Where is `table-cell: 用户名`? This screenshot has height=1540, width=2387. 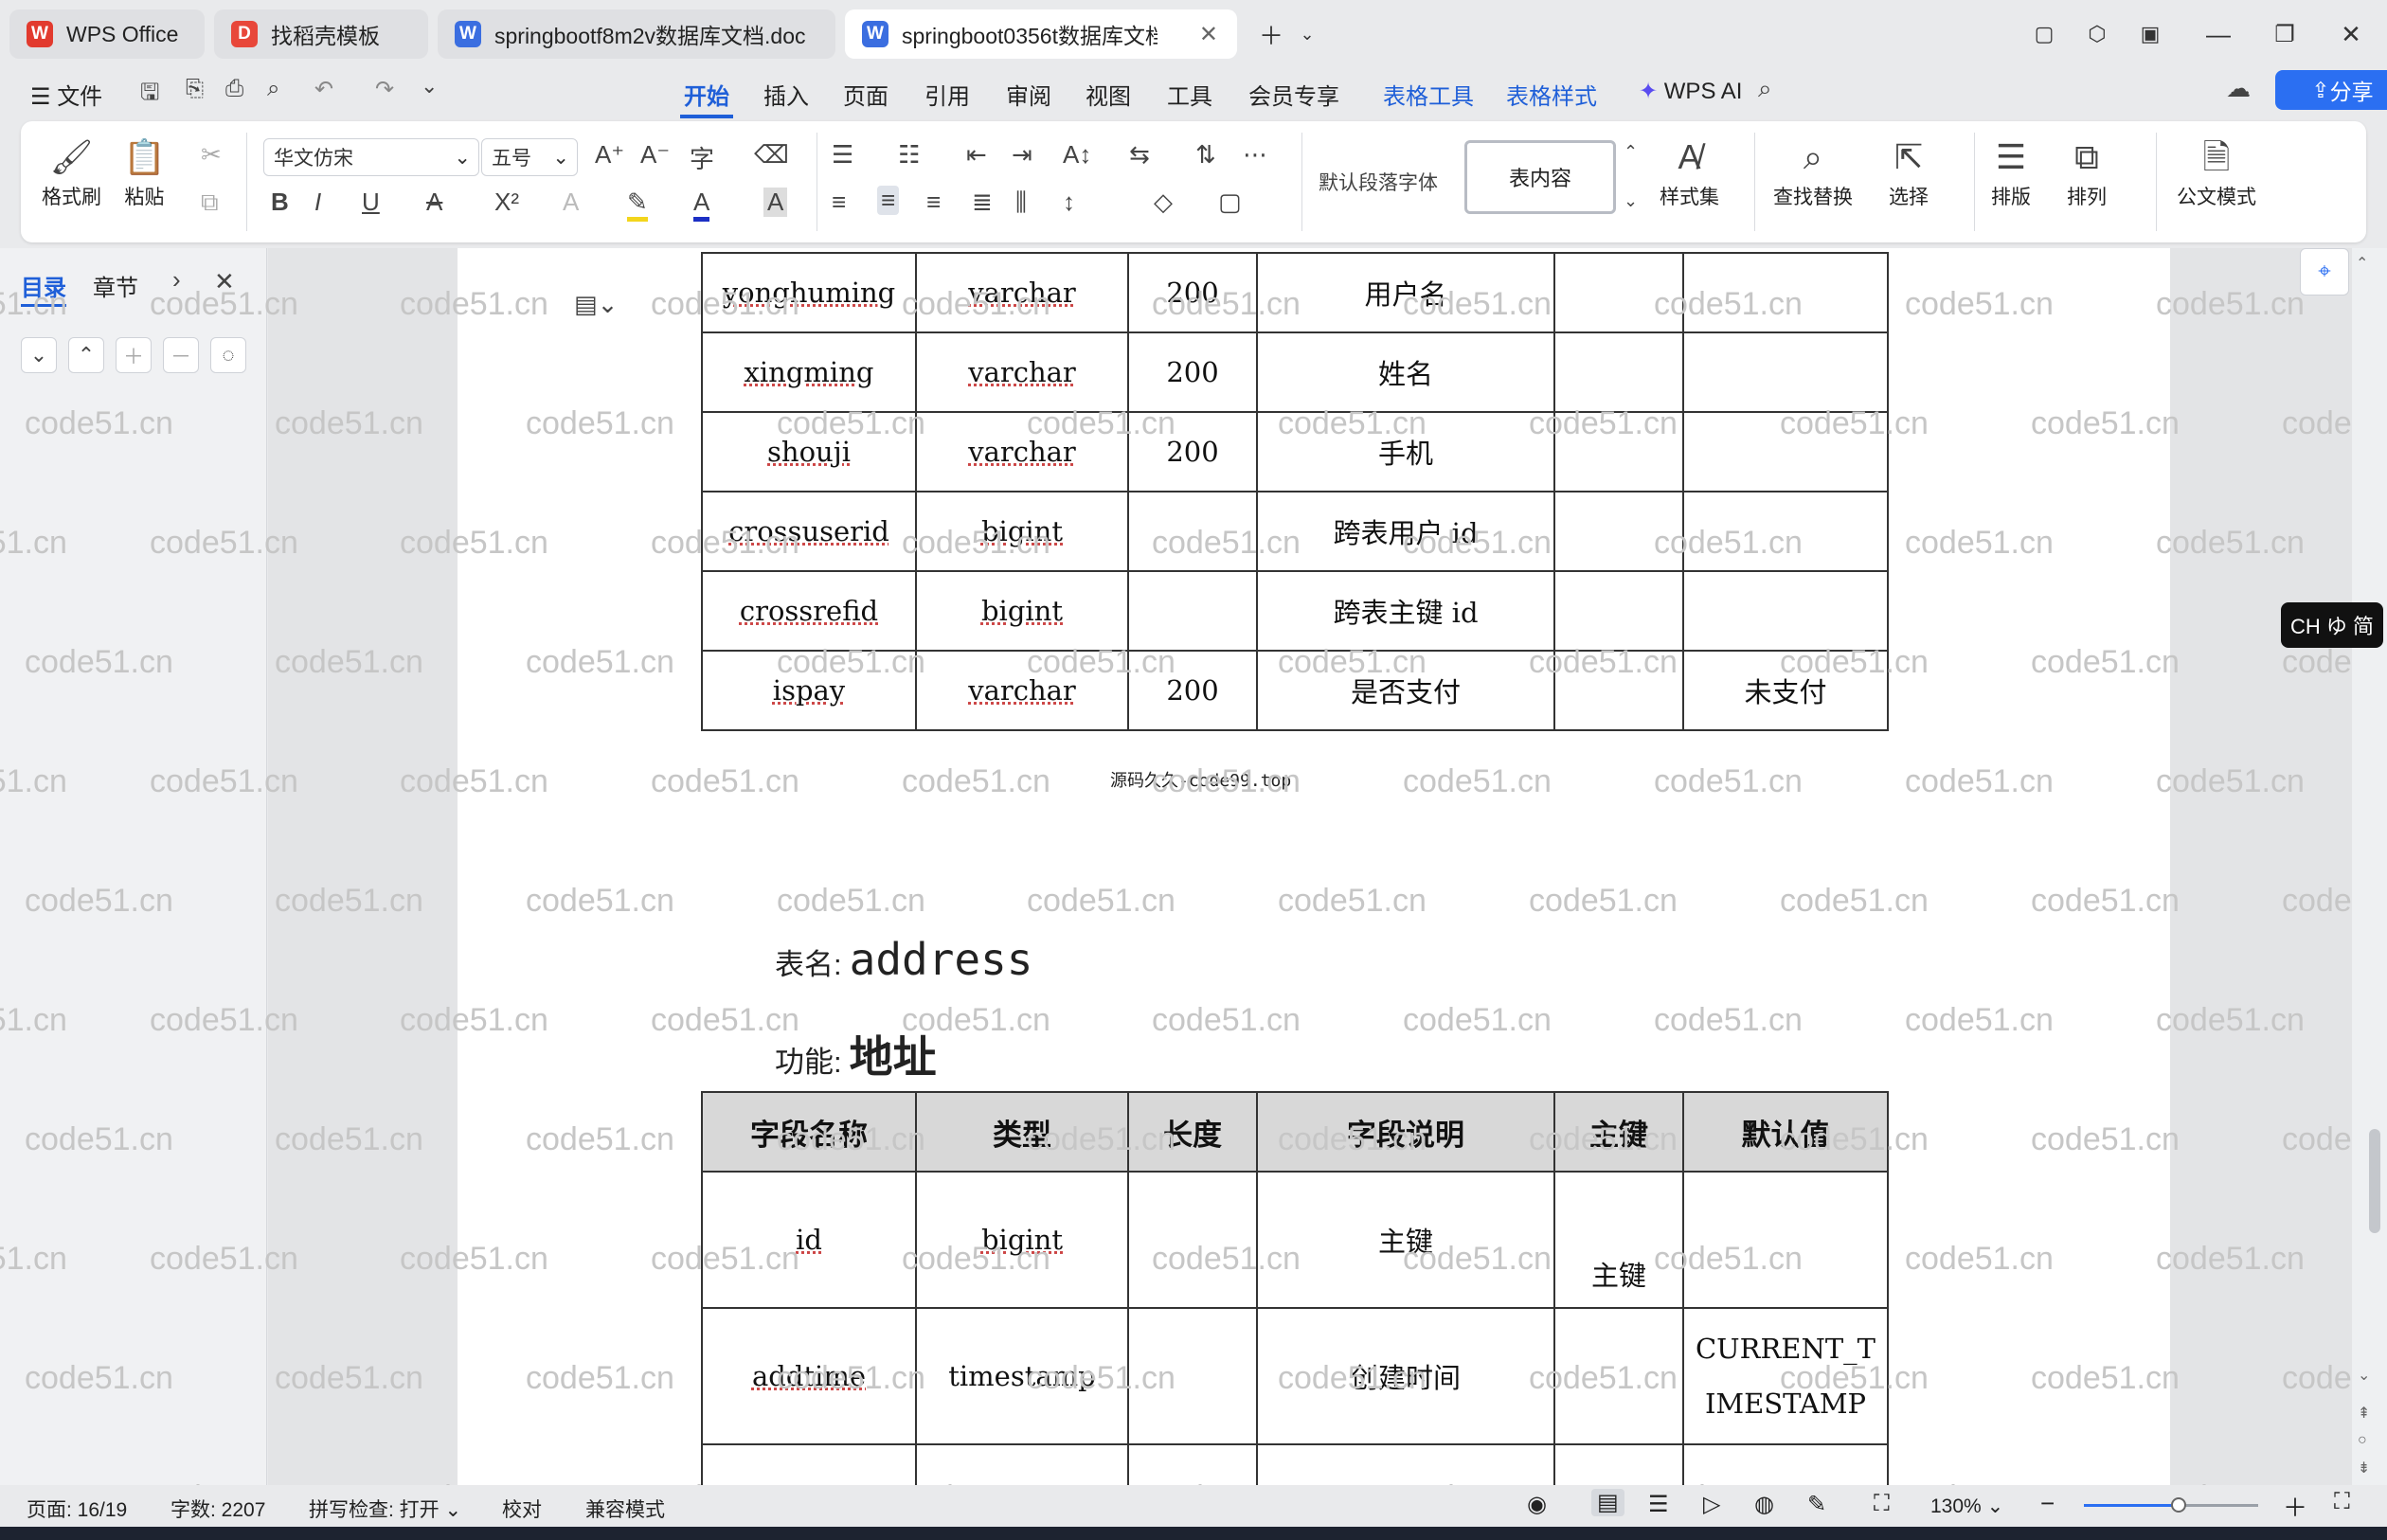 table-cell: 用户名 is located at coordinates (1405, 292).